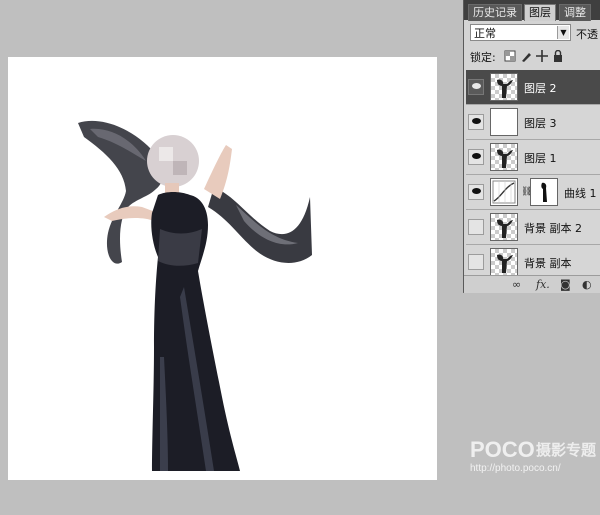 The image size is (600, 515). I want to click on watermark-slogan: 摄影专题, so click(566, 450).